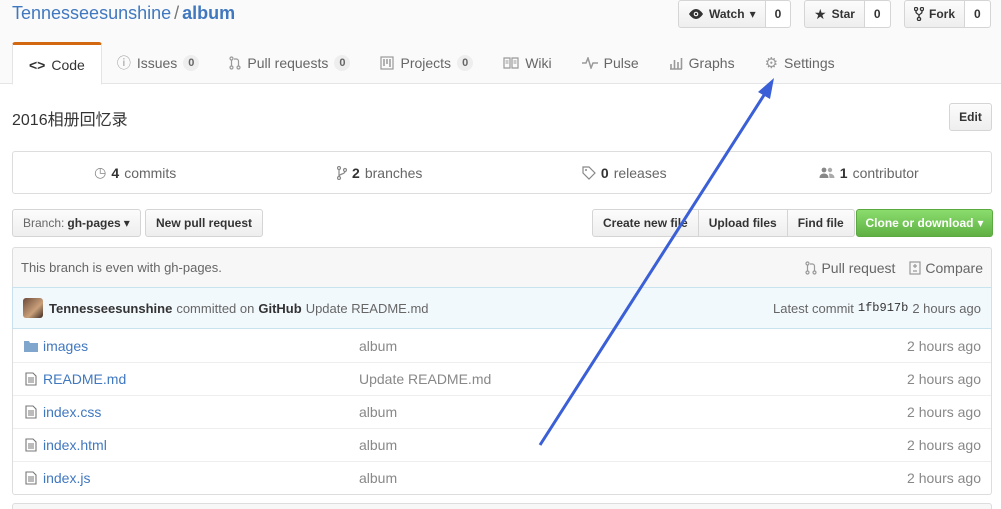 The width and height of the screenshot is (1001, 509). Describe the element at coordinates (44, 223) in the screenshot. I see `branch-prefix: Branch:` at that location.